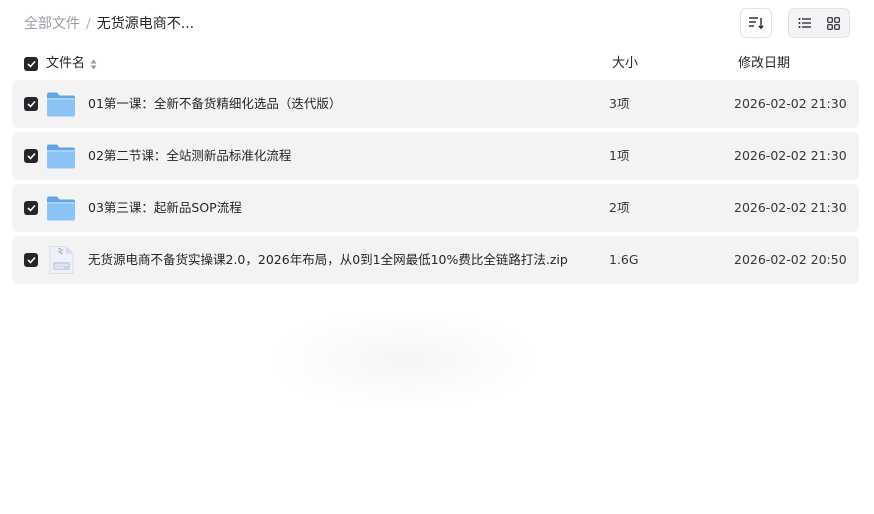 The image size is (874, 514). Describe the element at coordinates (66, 63) in the screenshot. I see `name-column-label: 文件名` at that location.